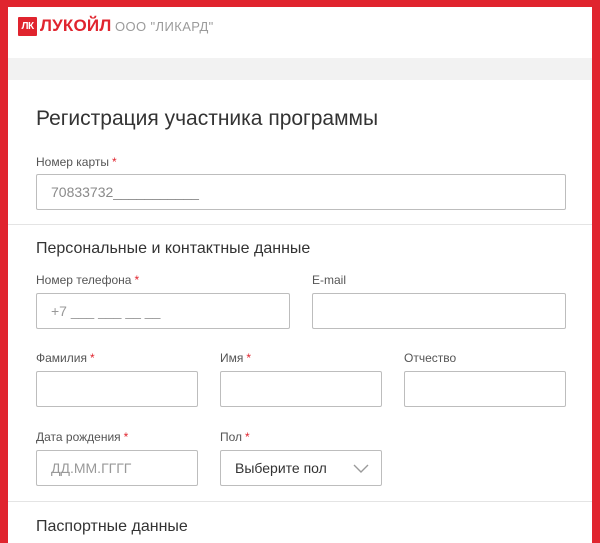  What do you see at coordinates (82, 437) in the screenshot?
I see `birth-date-label: Дата рождения *` at bounding box center [82, 437].